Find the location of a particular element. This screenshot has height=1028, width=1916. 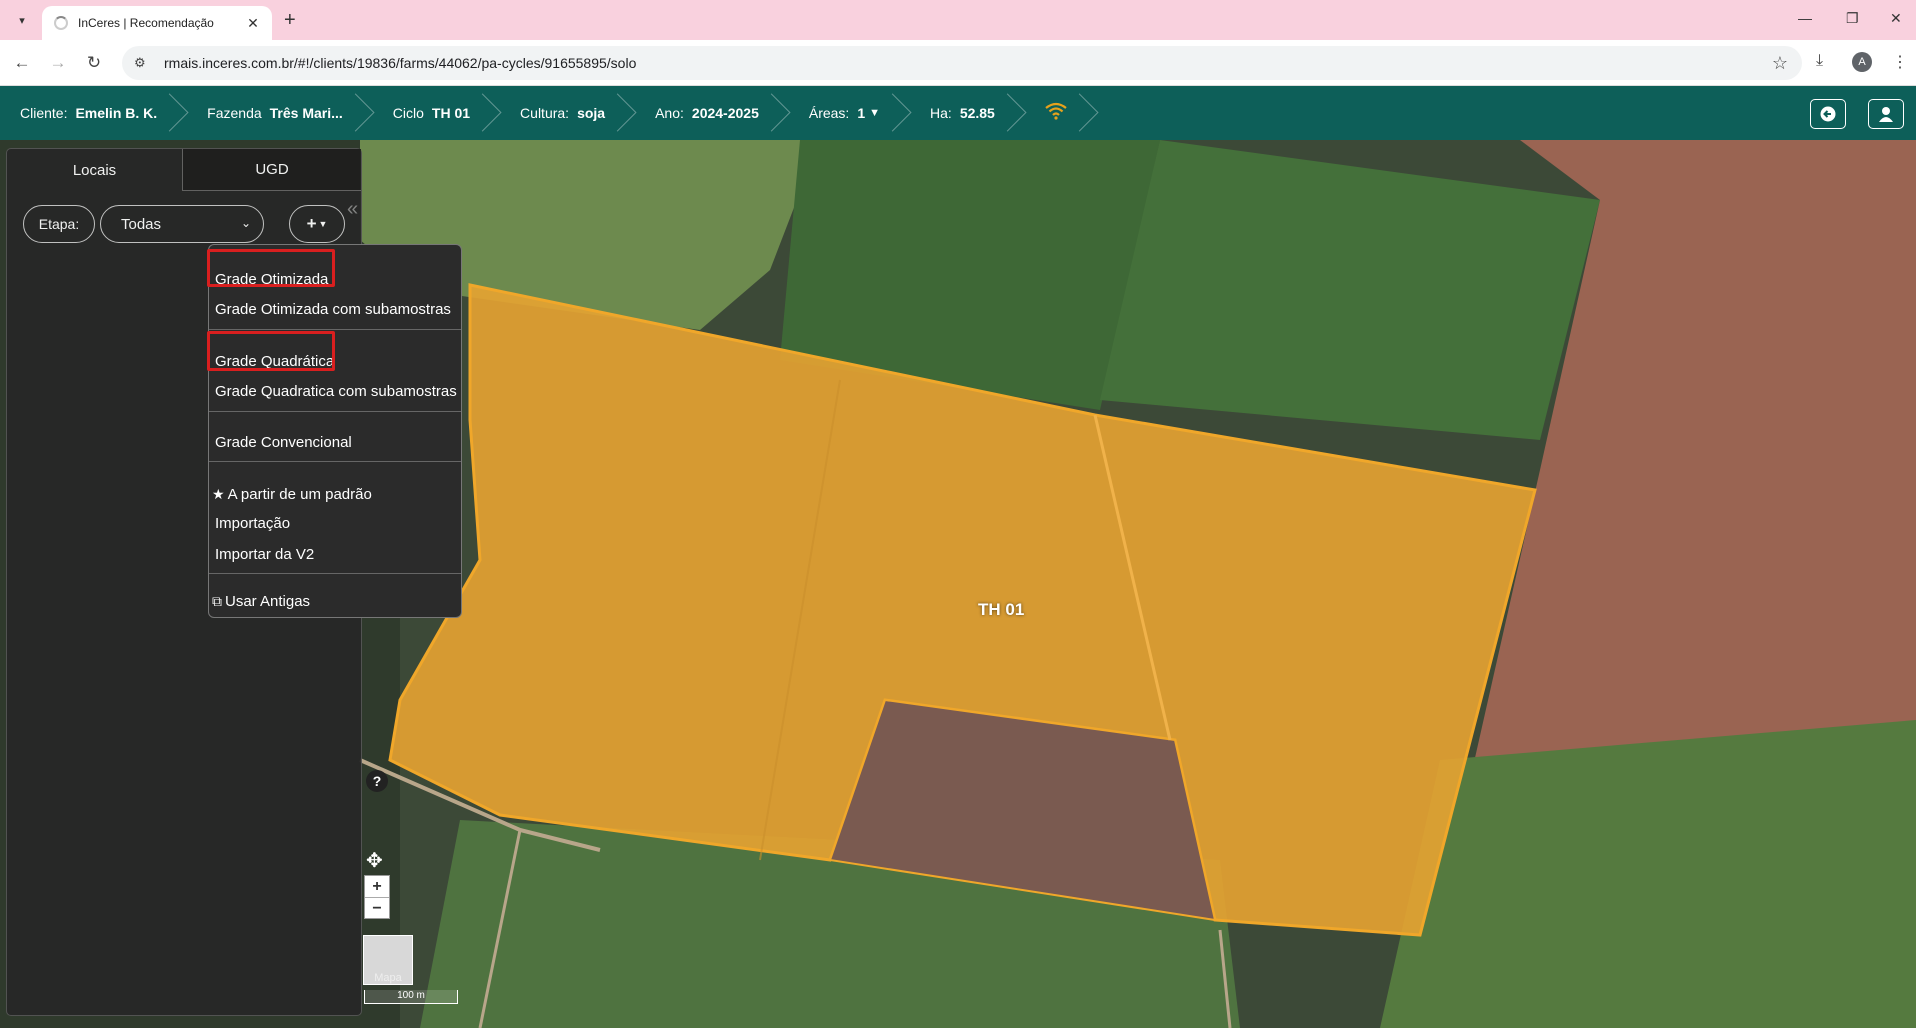

tab-title: InCeres | Recomendação is located at coordinates (146, 23).